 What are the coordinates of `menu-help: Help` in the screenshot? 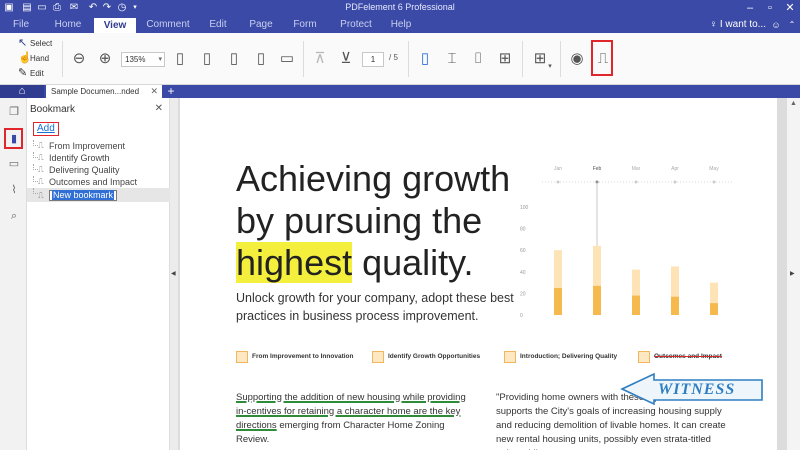 It's located at (401, 25).